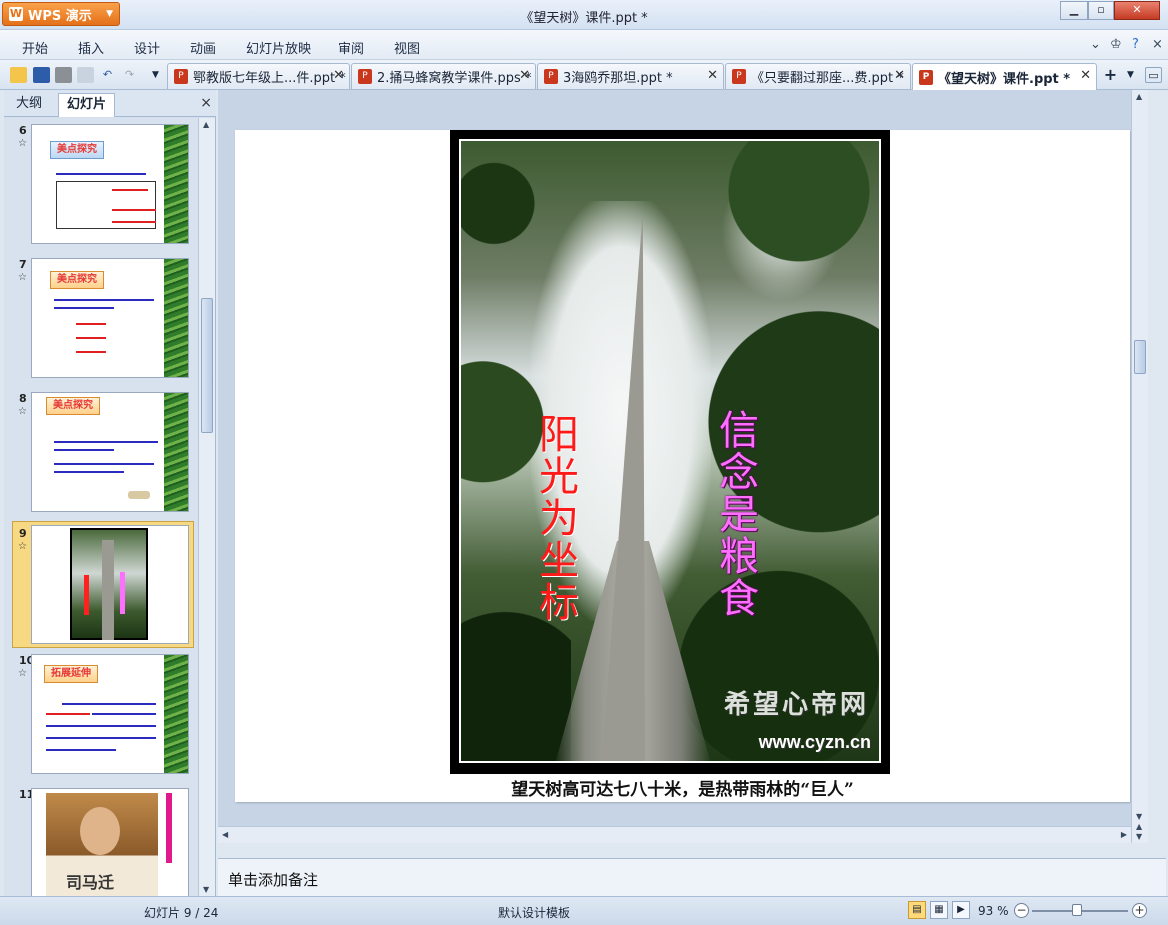 This screenshot has height=925, width=1168. I want to click on tab-outline: 大纲, so click(29, 105).